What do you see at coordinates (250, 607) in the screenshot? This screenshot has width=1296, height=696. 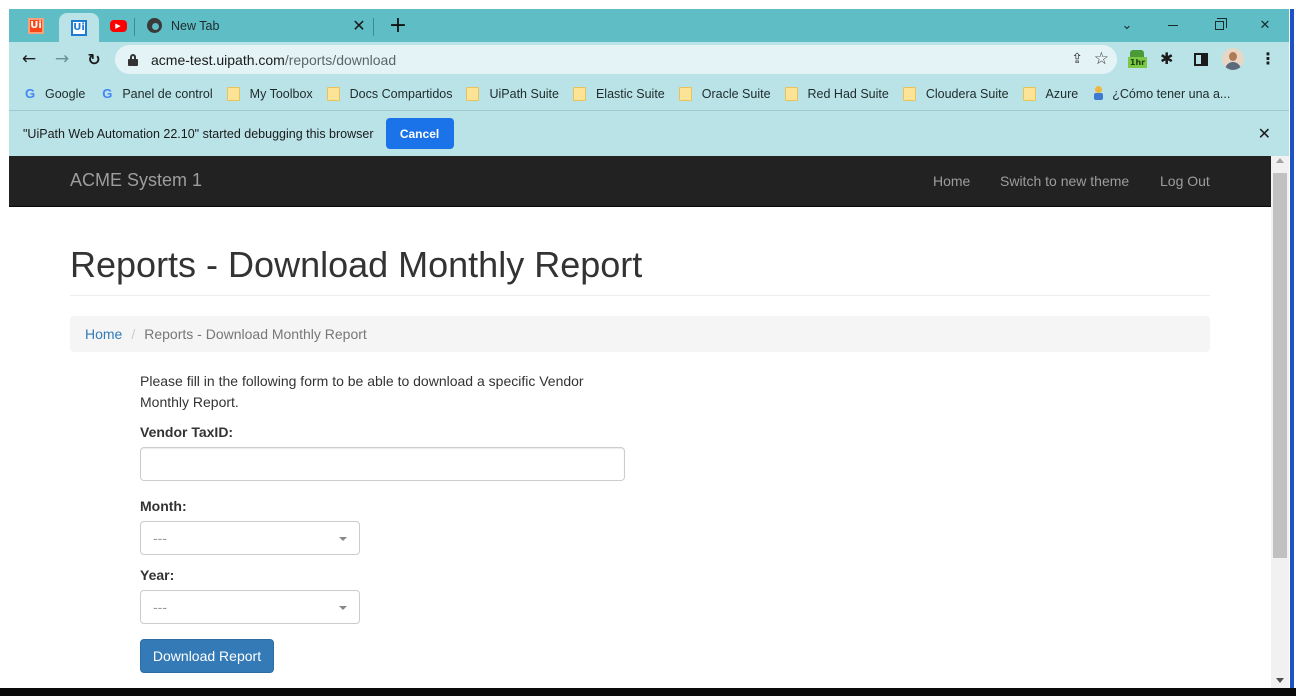 I see `year-select: ---` at bounding box center [250, 607].